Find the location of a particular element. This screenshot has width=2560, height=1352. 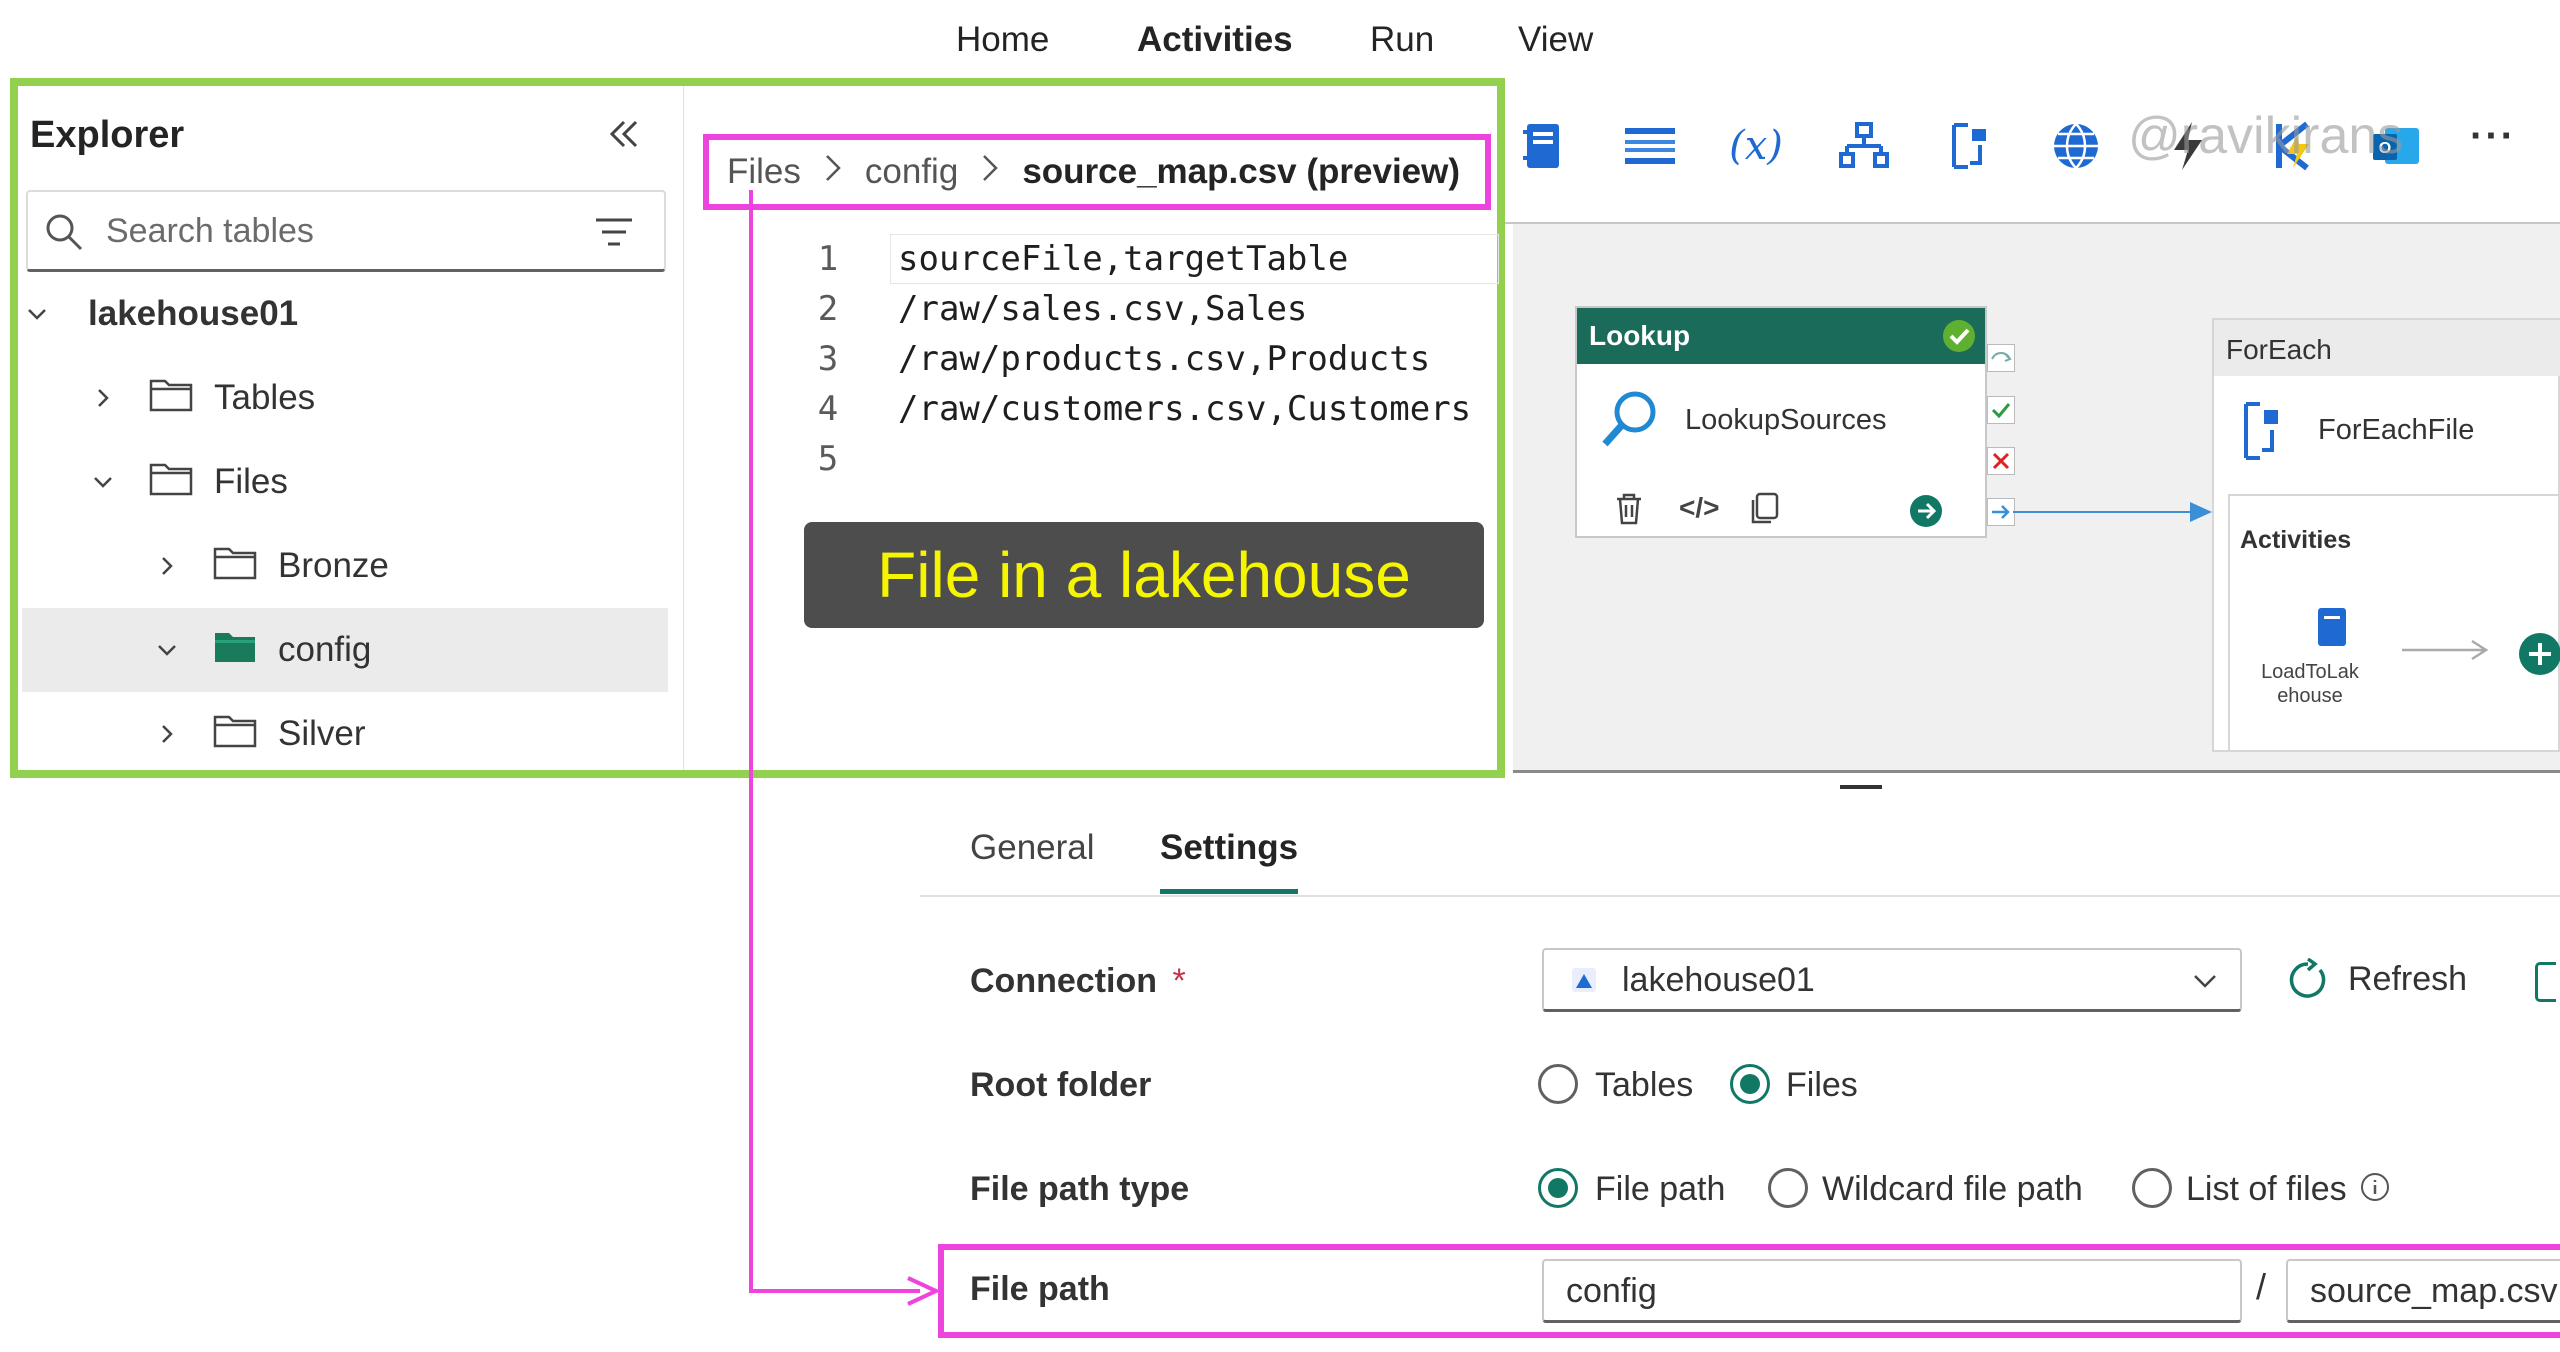

more-options-button: ··· is located at coordinates (2493, 136).